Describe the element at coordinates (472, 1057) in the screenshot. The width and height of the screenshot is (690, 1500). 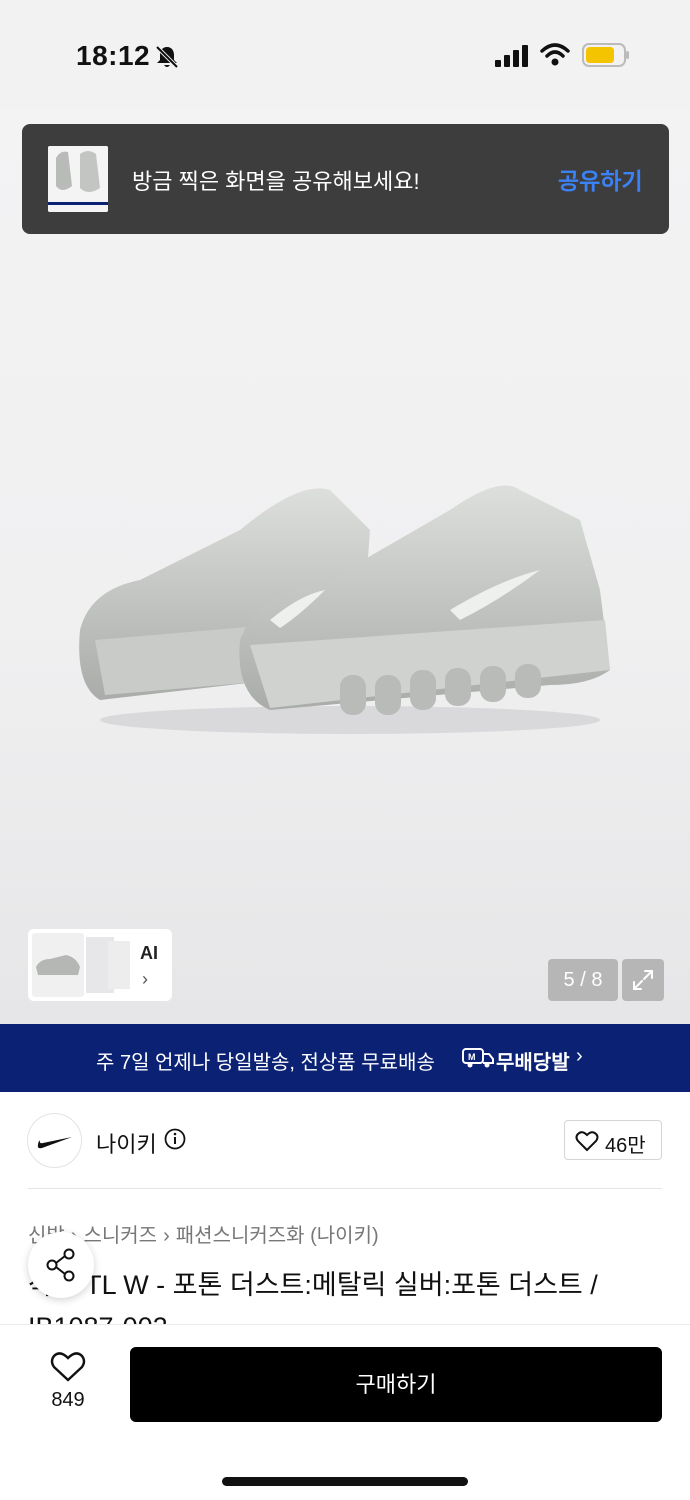
I see `svg-text: M` at that location.